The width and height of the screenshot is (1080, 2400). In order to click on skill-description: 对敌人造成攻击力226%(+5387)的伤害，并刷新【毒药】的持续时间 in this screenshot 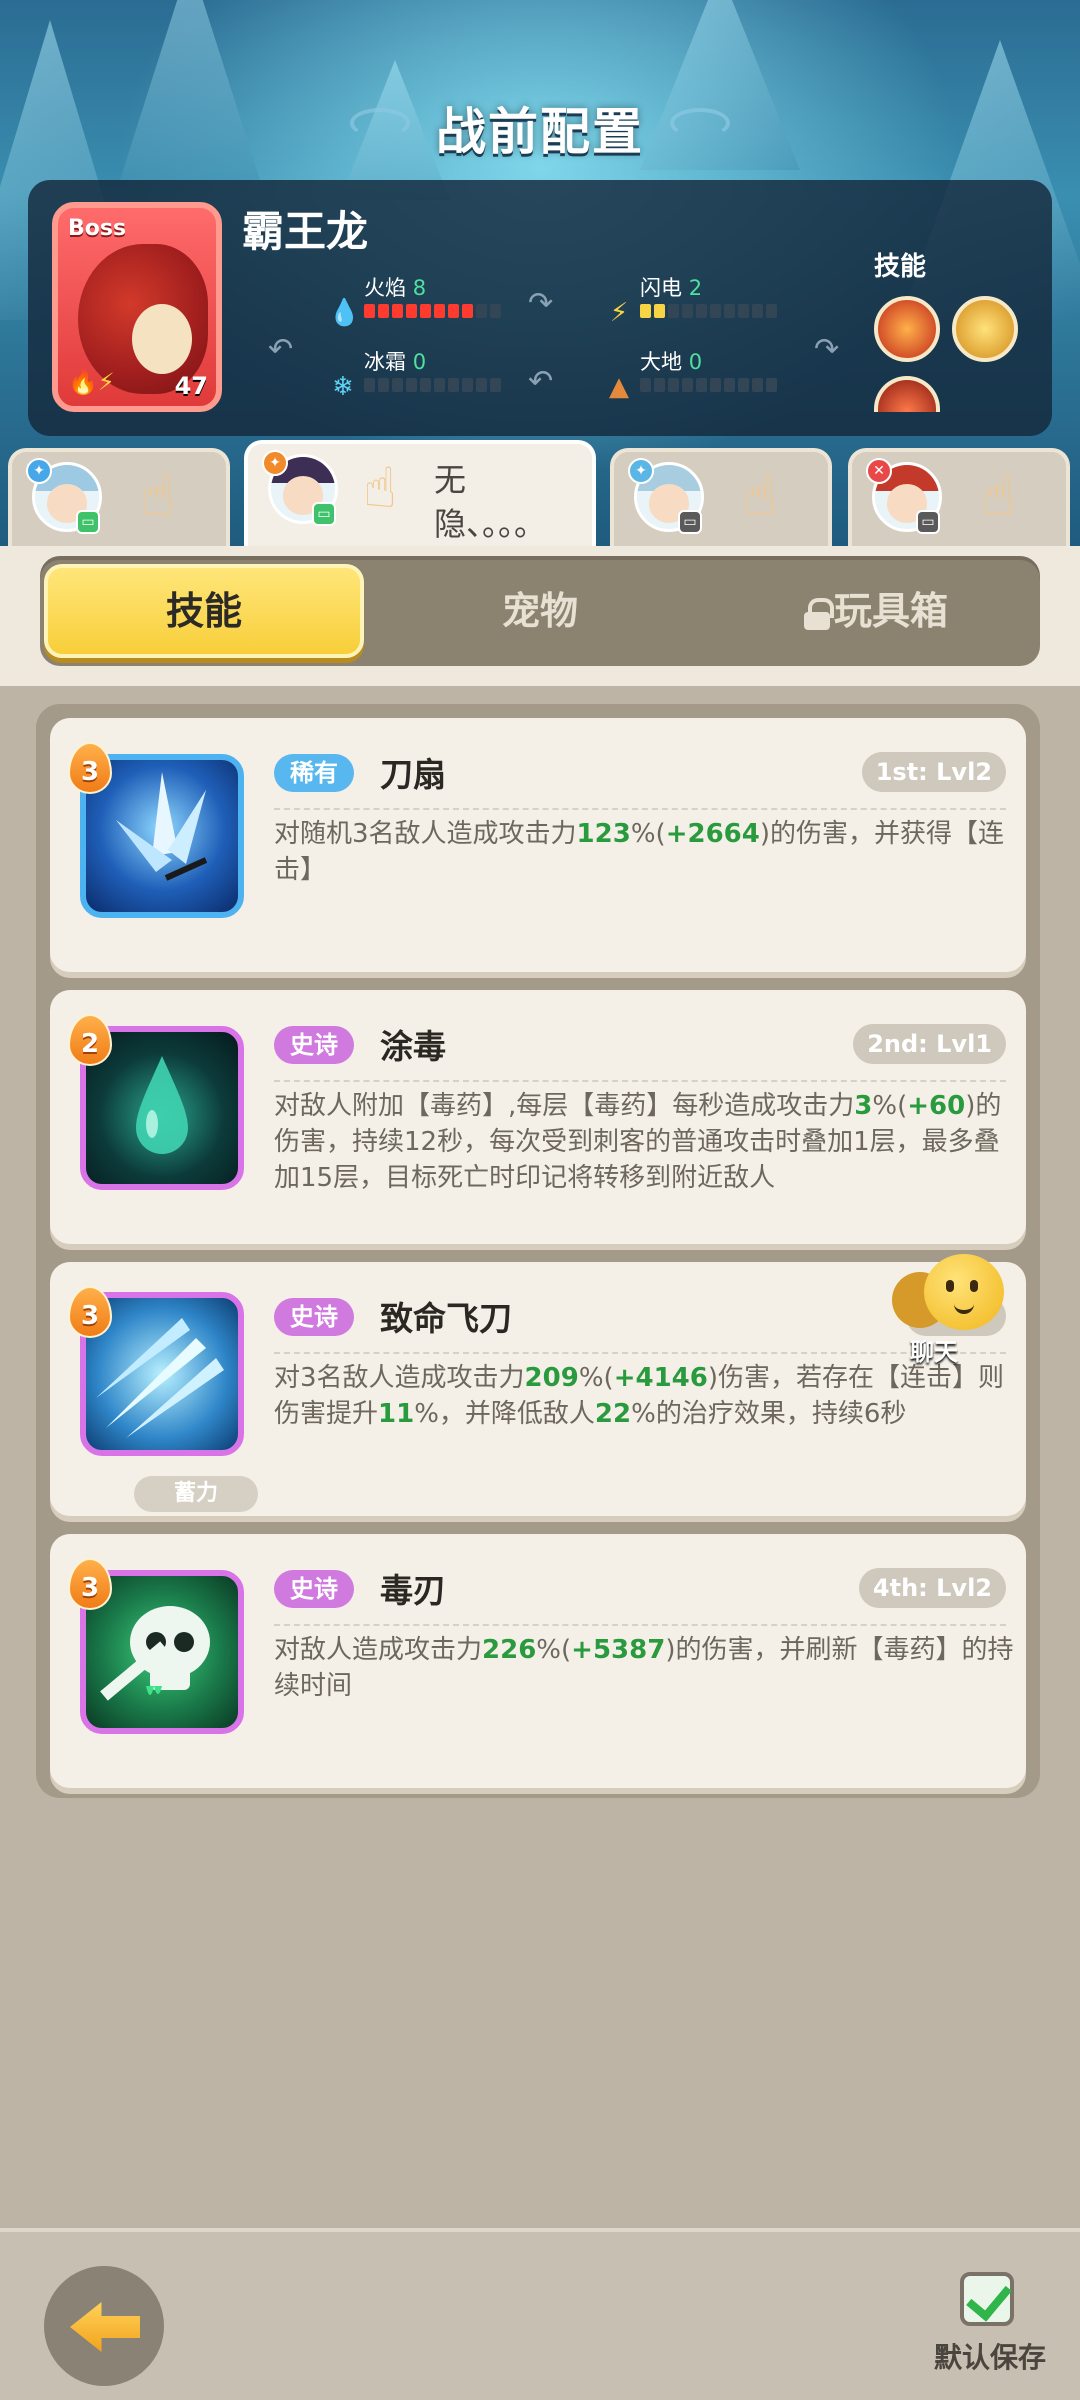, I will do `click(644, 1668)`.